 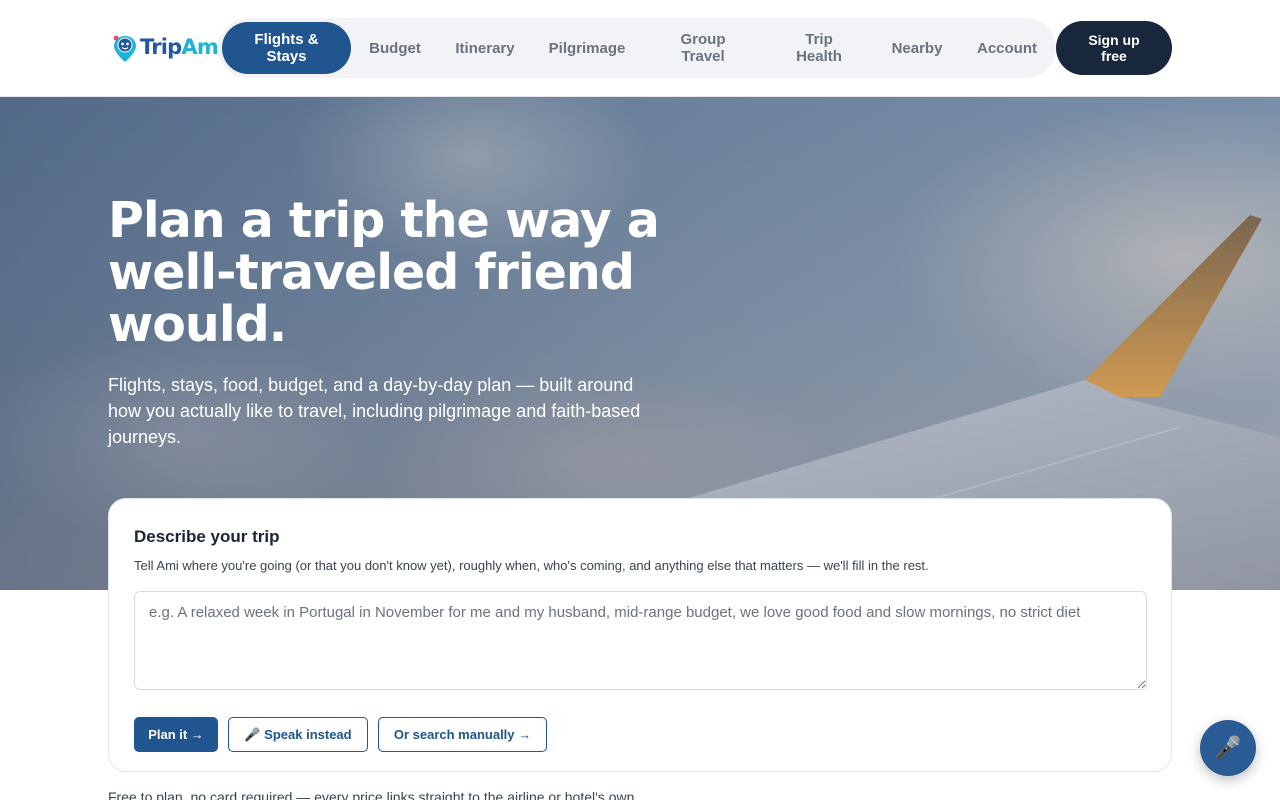 I want to click on nav-label: Account, so click(x=1007, y=48).